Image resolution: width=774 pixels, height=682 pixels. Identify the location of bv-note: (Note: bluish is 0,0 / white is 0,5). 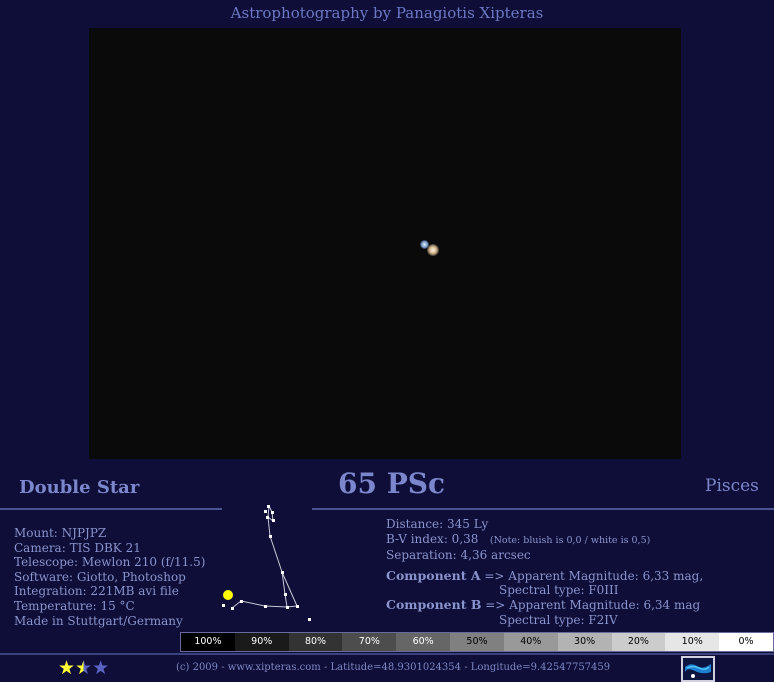
(570, 540).